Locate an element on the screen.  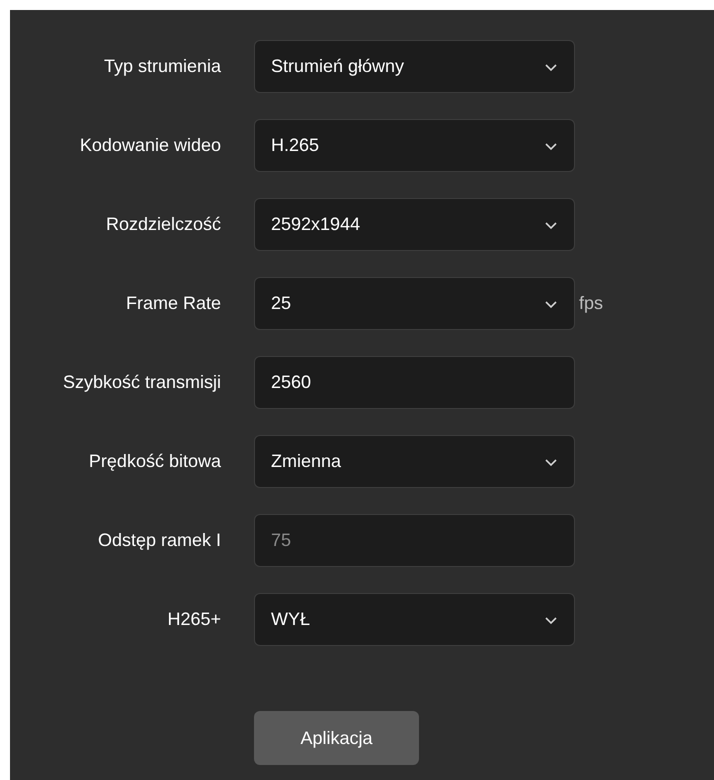
dropdown: Zmienna is located at coordinates (414, 461).